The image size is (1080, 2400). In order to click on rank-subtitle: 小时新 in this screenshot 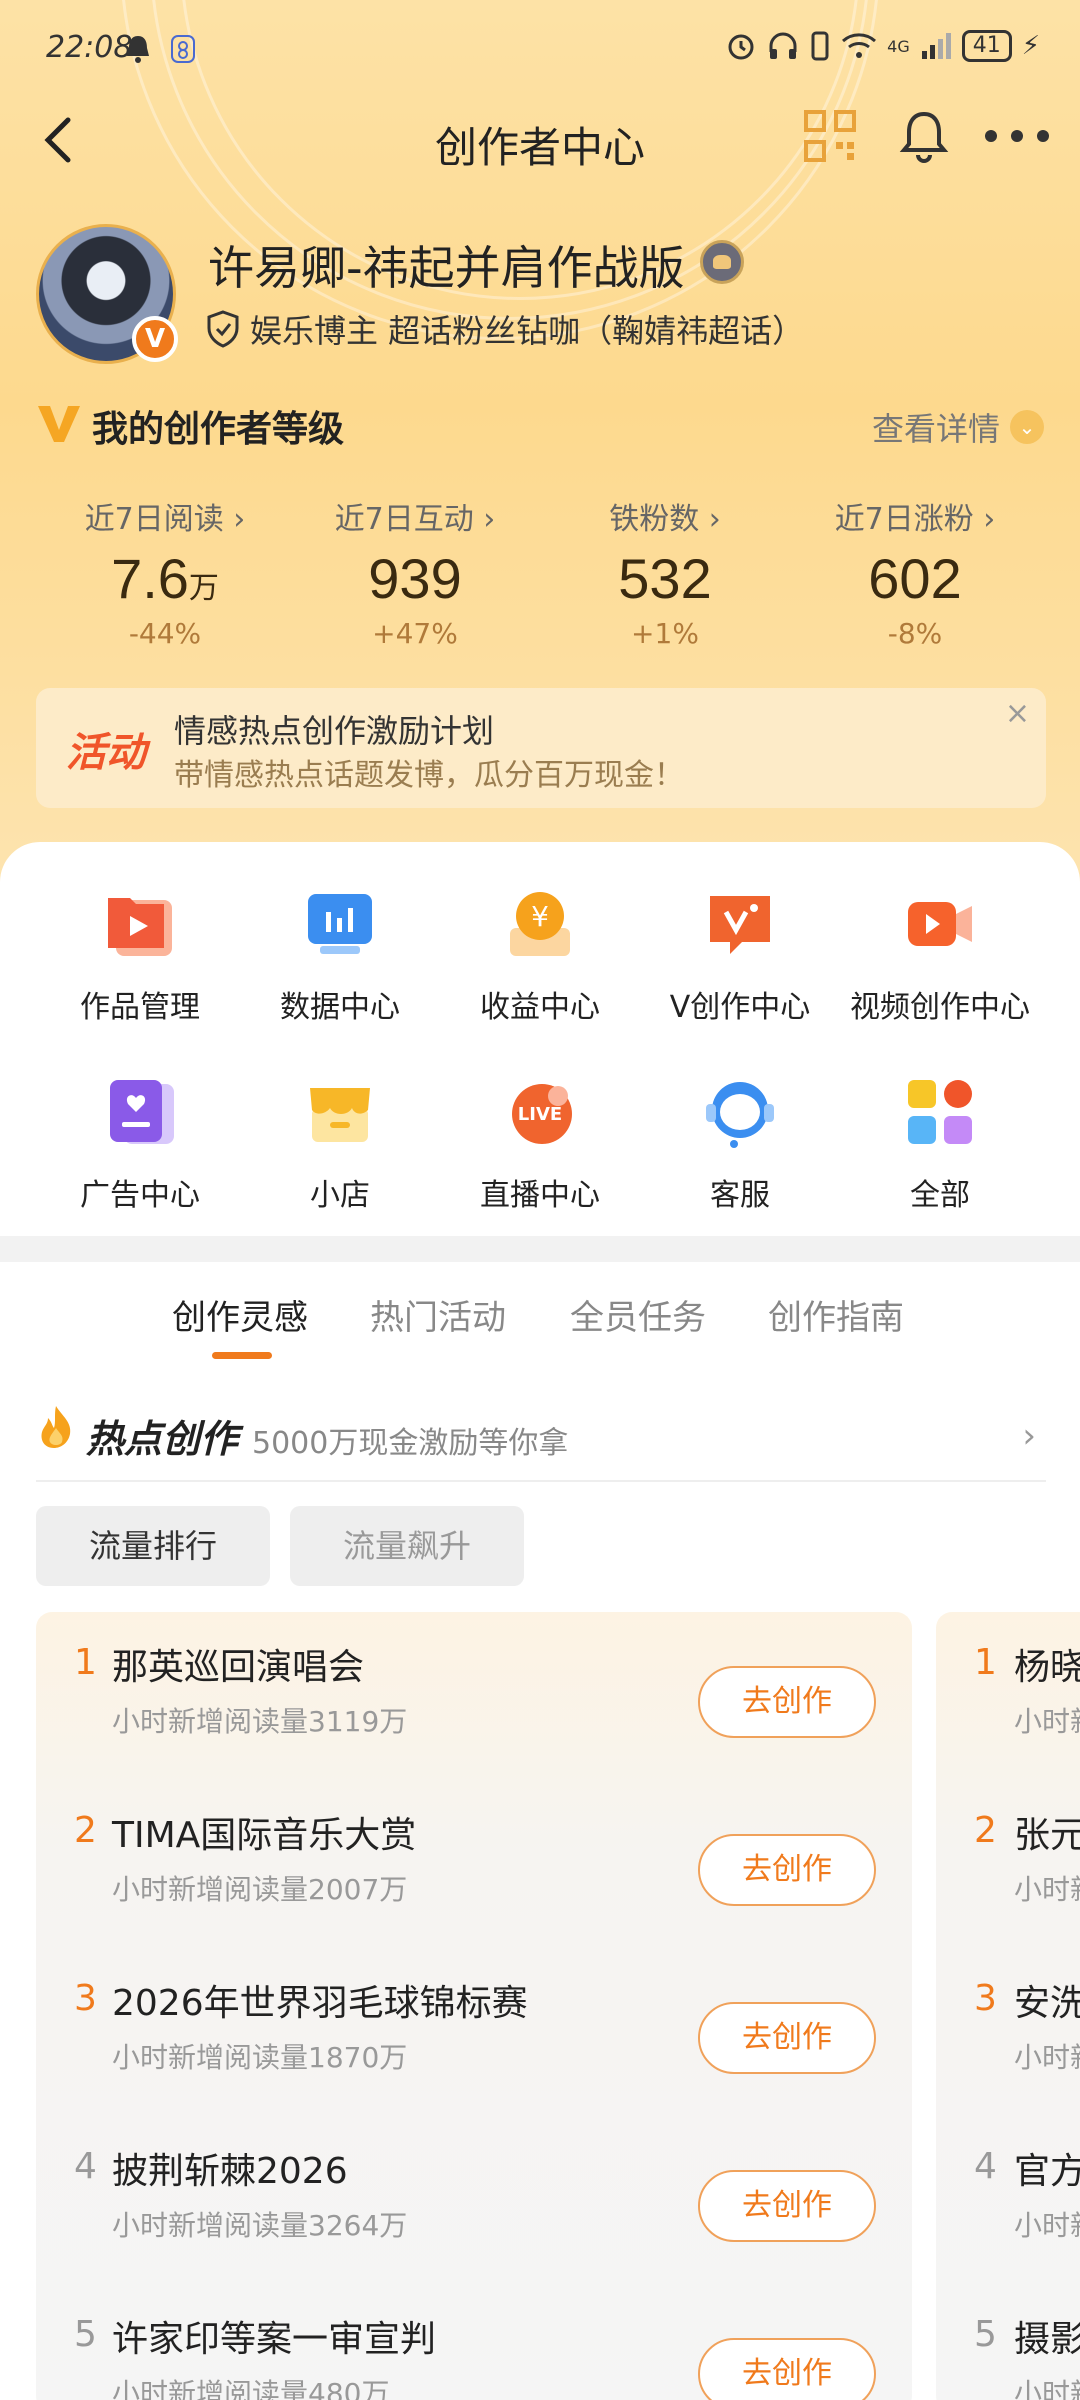, I will do `click(1047, 2225)`.